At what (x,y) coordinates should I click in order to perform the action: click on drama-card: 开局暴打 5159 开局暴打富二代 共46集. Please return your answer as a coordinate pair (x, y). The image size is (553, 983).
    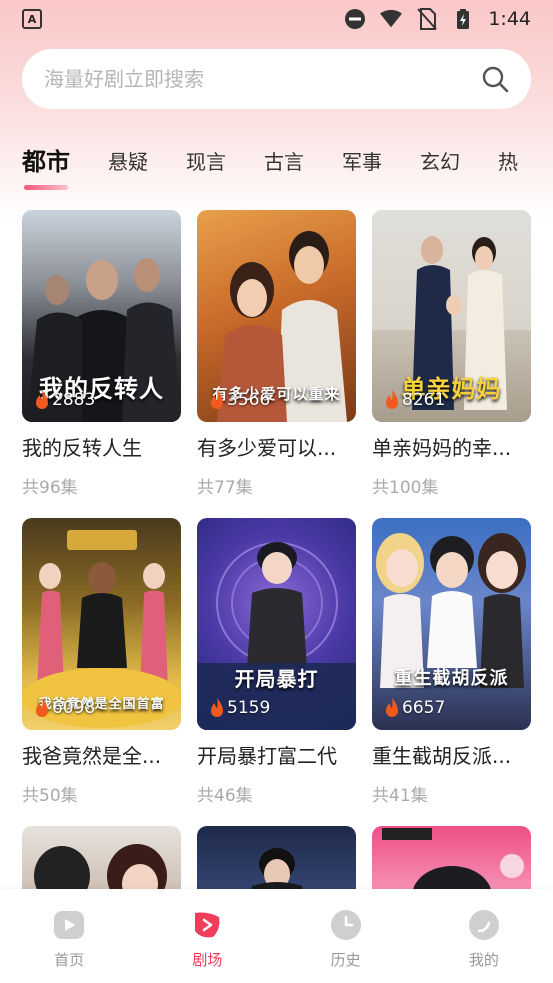
    Looking at the image, I should click on (276, 672).